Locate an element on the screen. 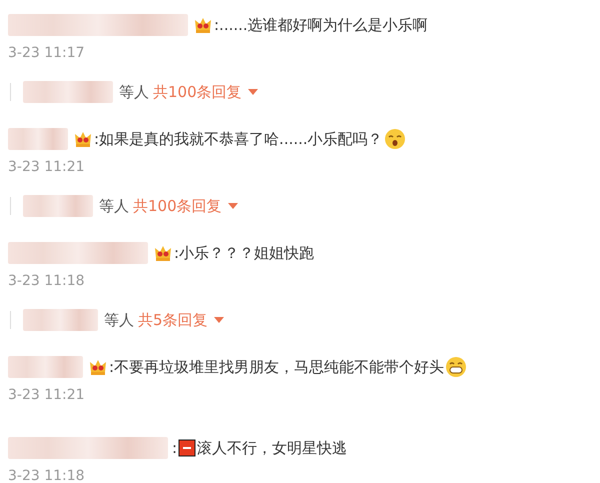  comment-time: 3-23 11:17 is located at coordinates (46, 53).